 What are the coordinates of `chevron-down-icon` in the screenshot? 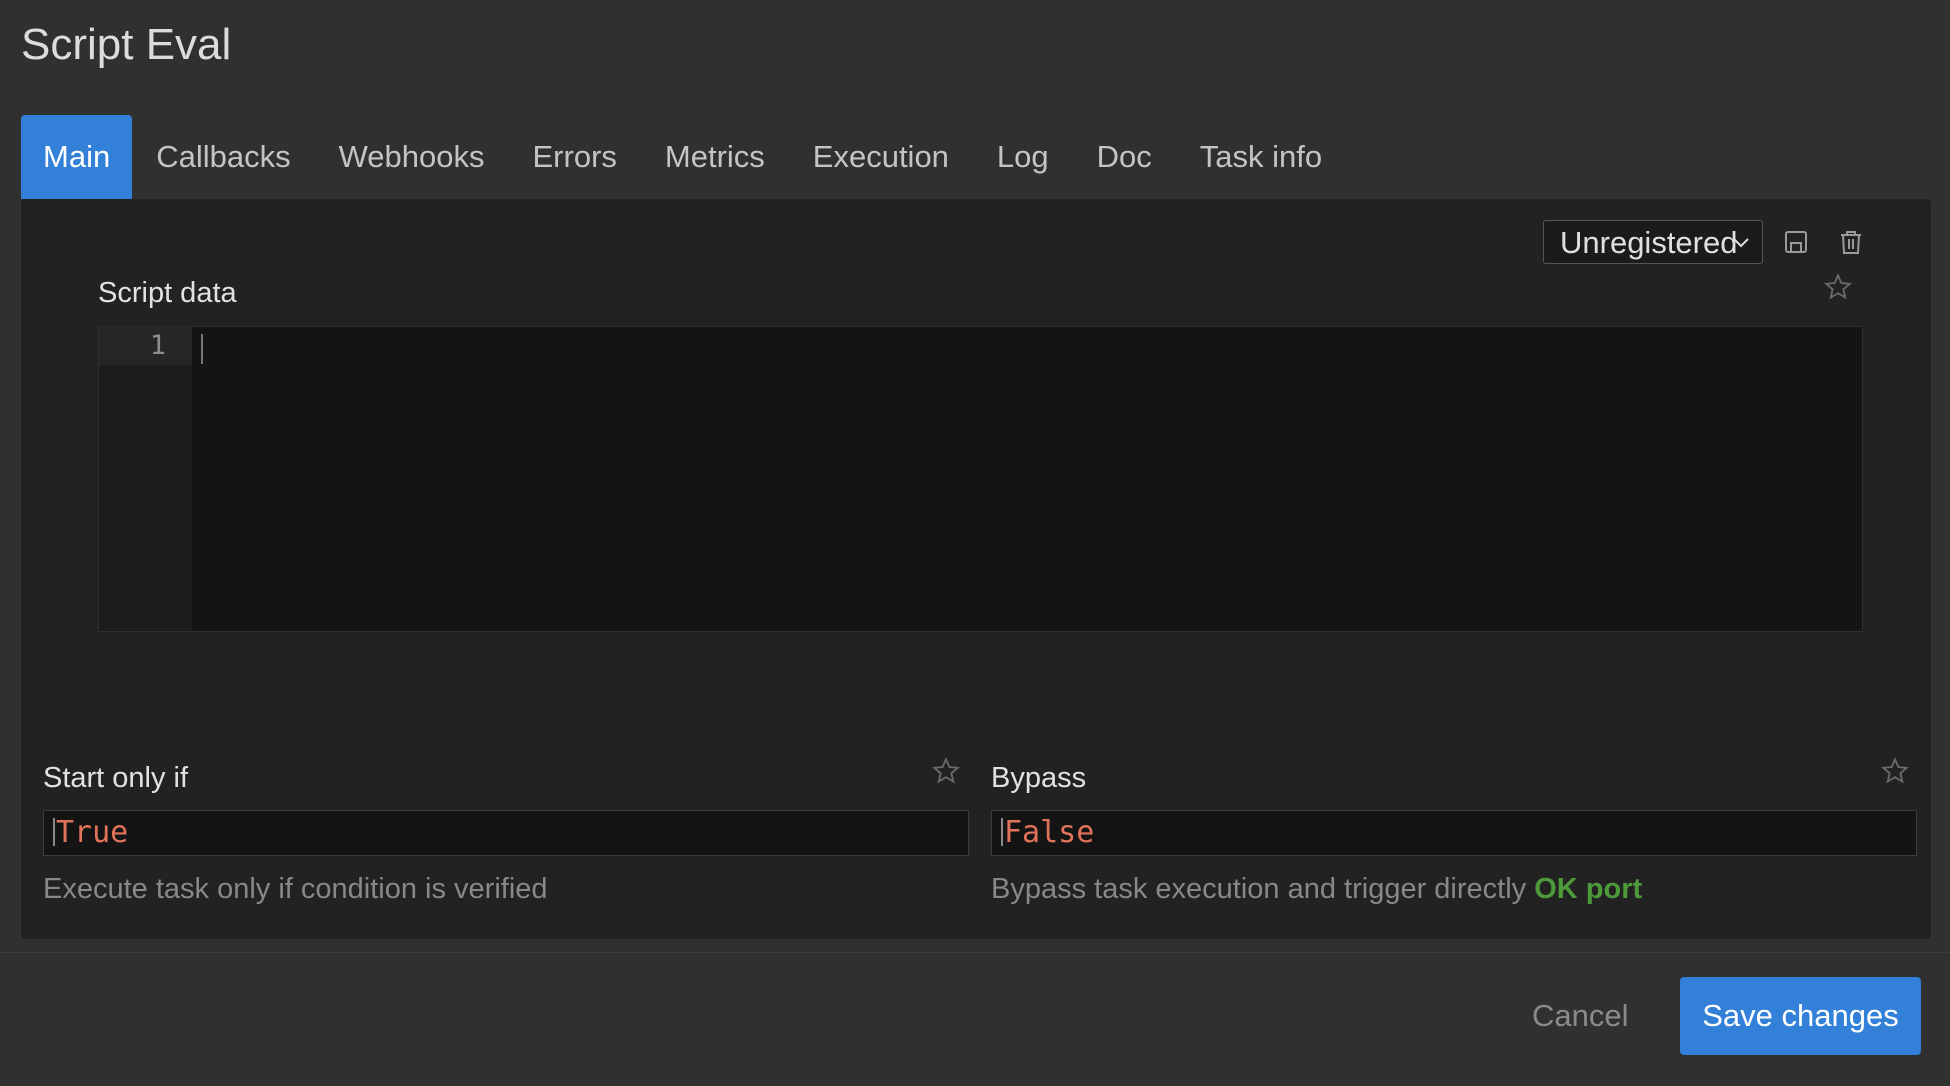 It's located at (1741, 249).